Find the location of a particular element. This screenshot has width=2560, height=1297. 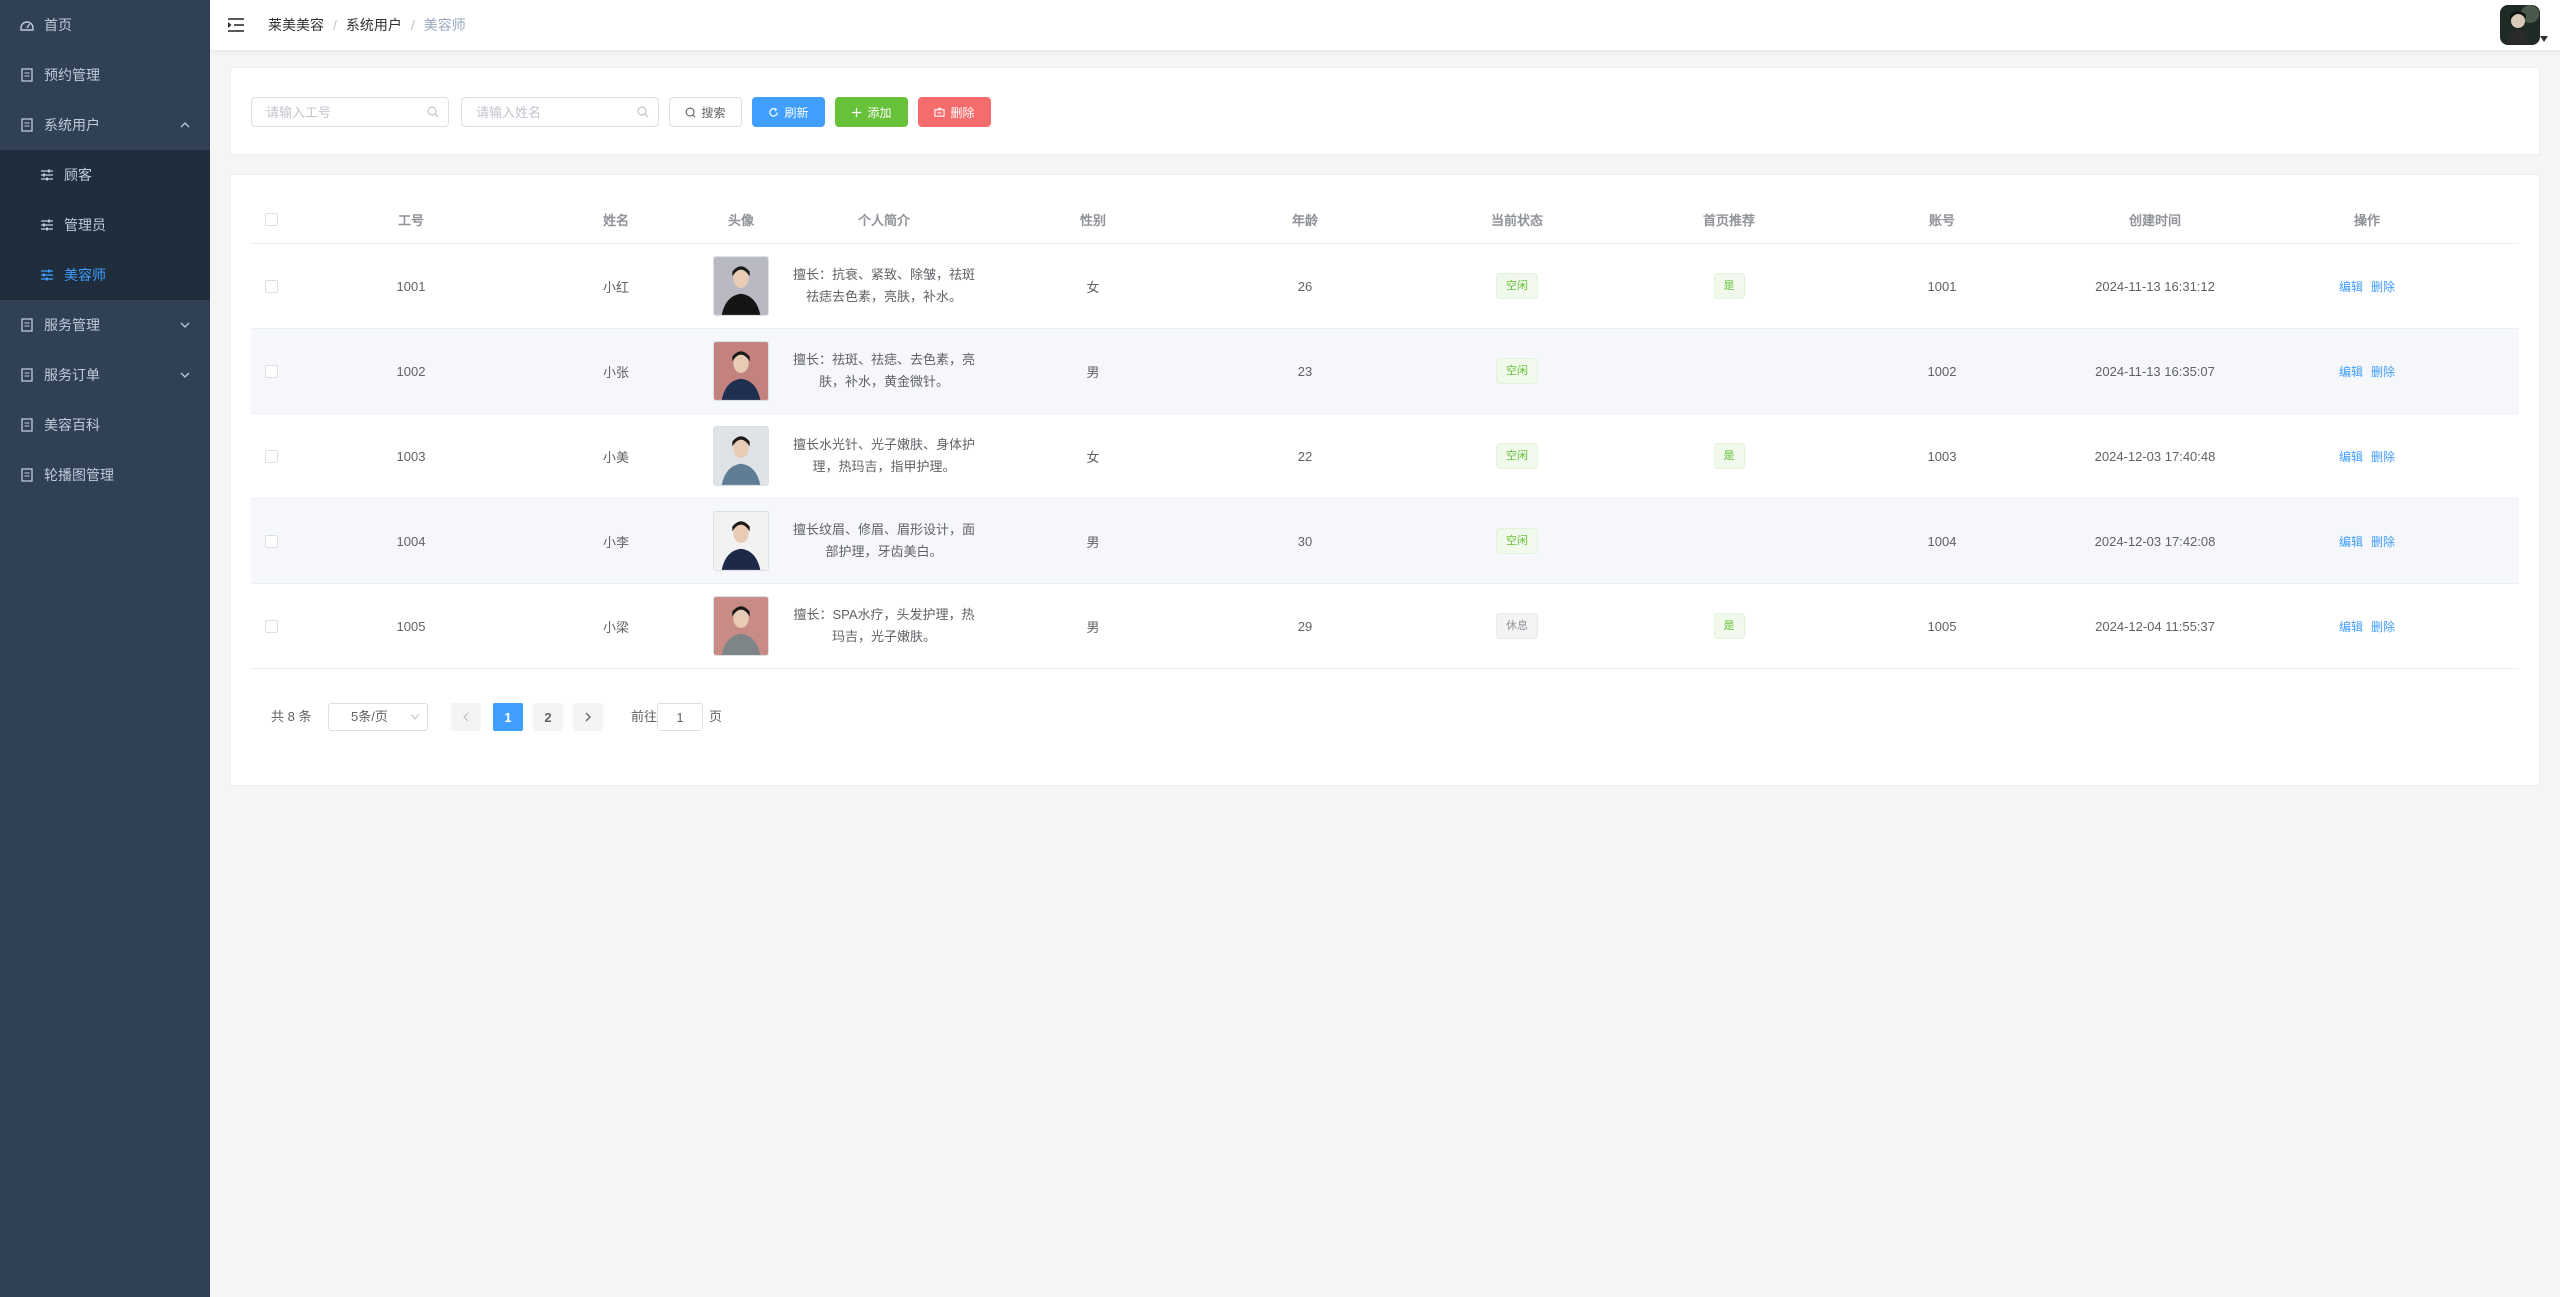

cell-age: 22 is located at coordinates (1305, 456).